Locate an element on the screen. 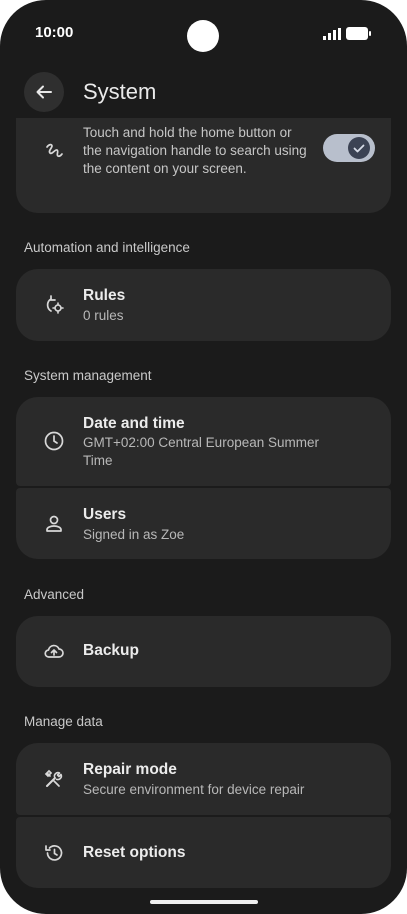  home-indicator is located at coordinates (204, 902).